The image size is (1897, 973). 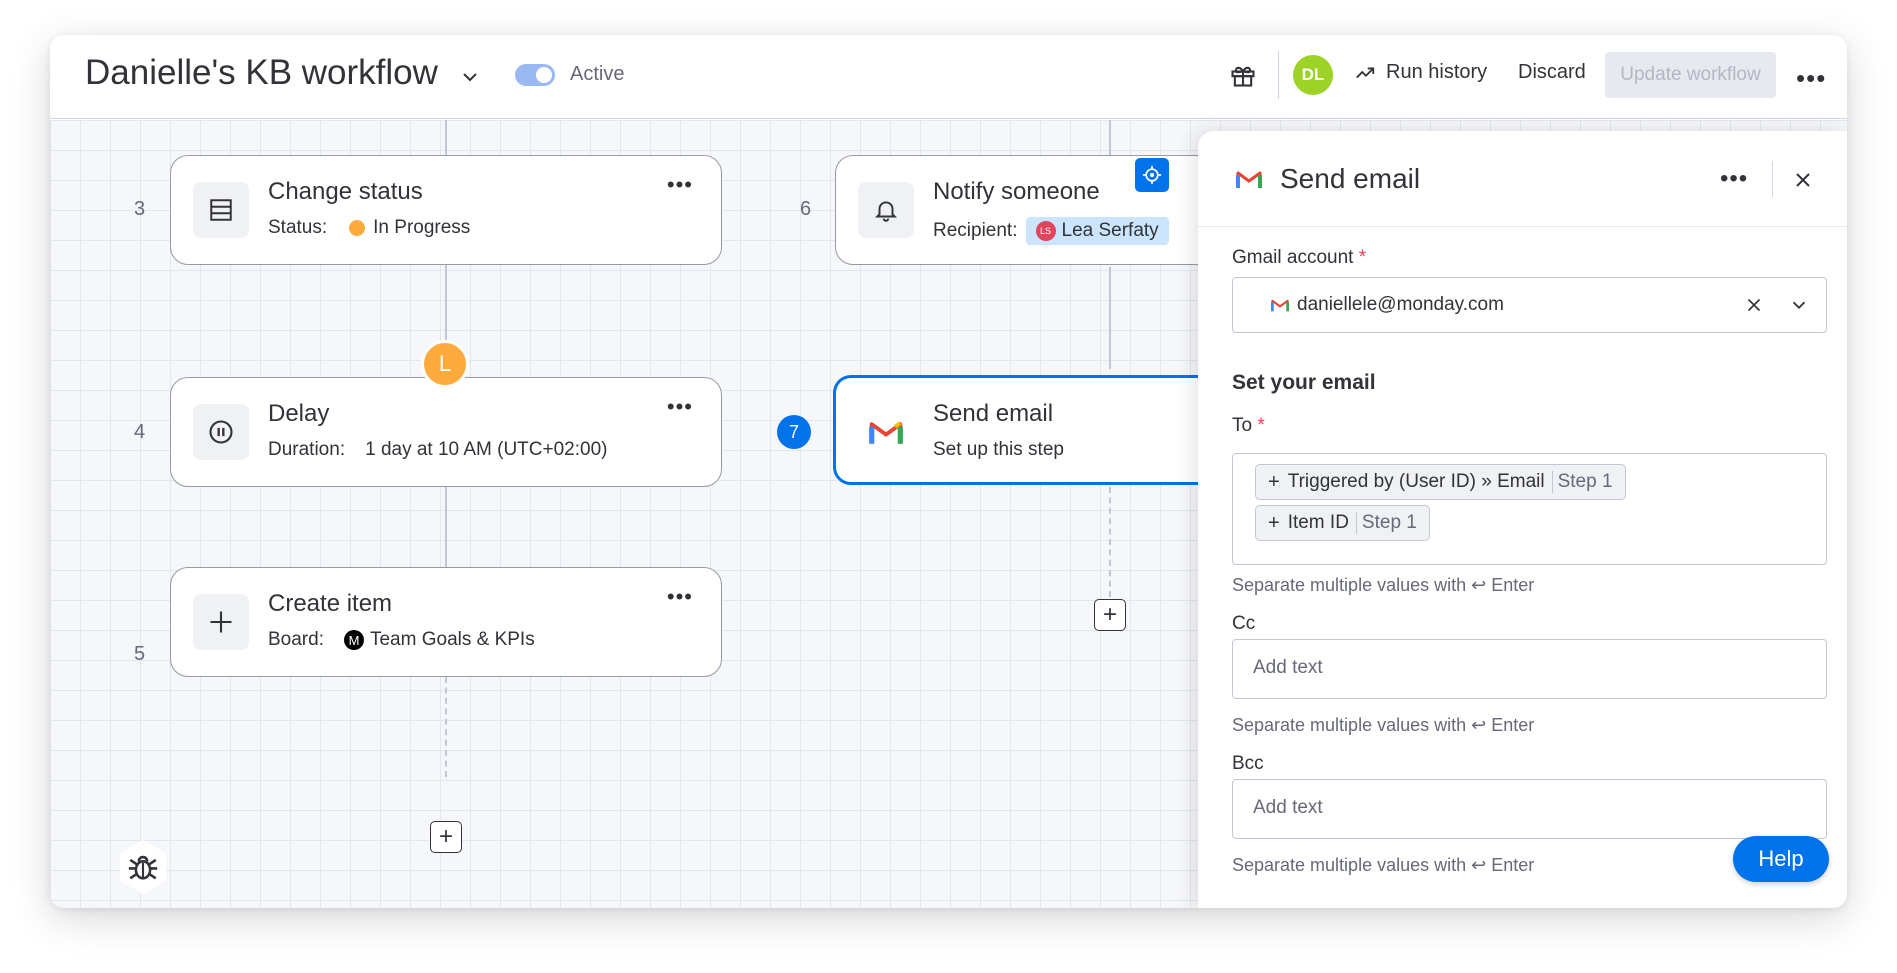 What do you see at coordinates (1318, 522) in the screenshot?
I see `token-label: Item ID` at bounding box center [1318, 522].